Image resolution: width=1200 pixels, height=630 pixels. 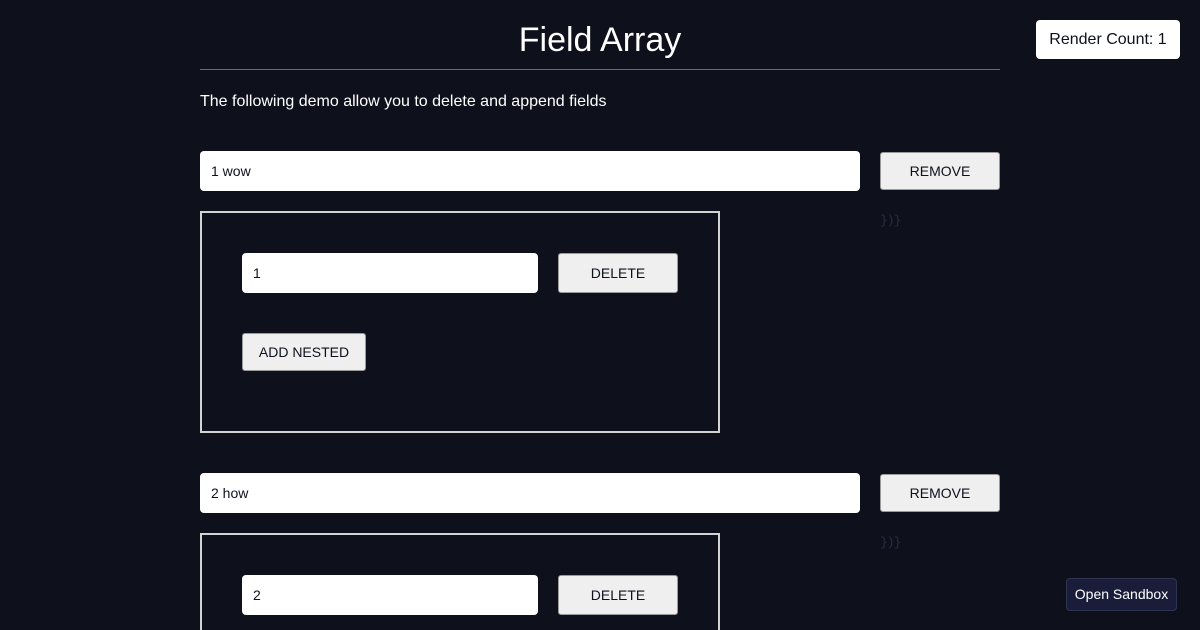 I want to click on closing-braces-2: })}, so click(x=890, y=542).